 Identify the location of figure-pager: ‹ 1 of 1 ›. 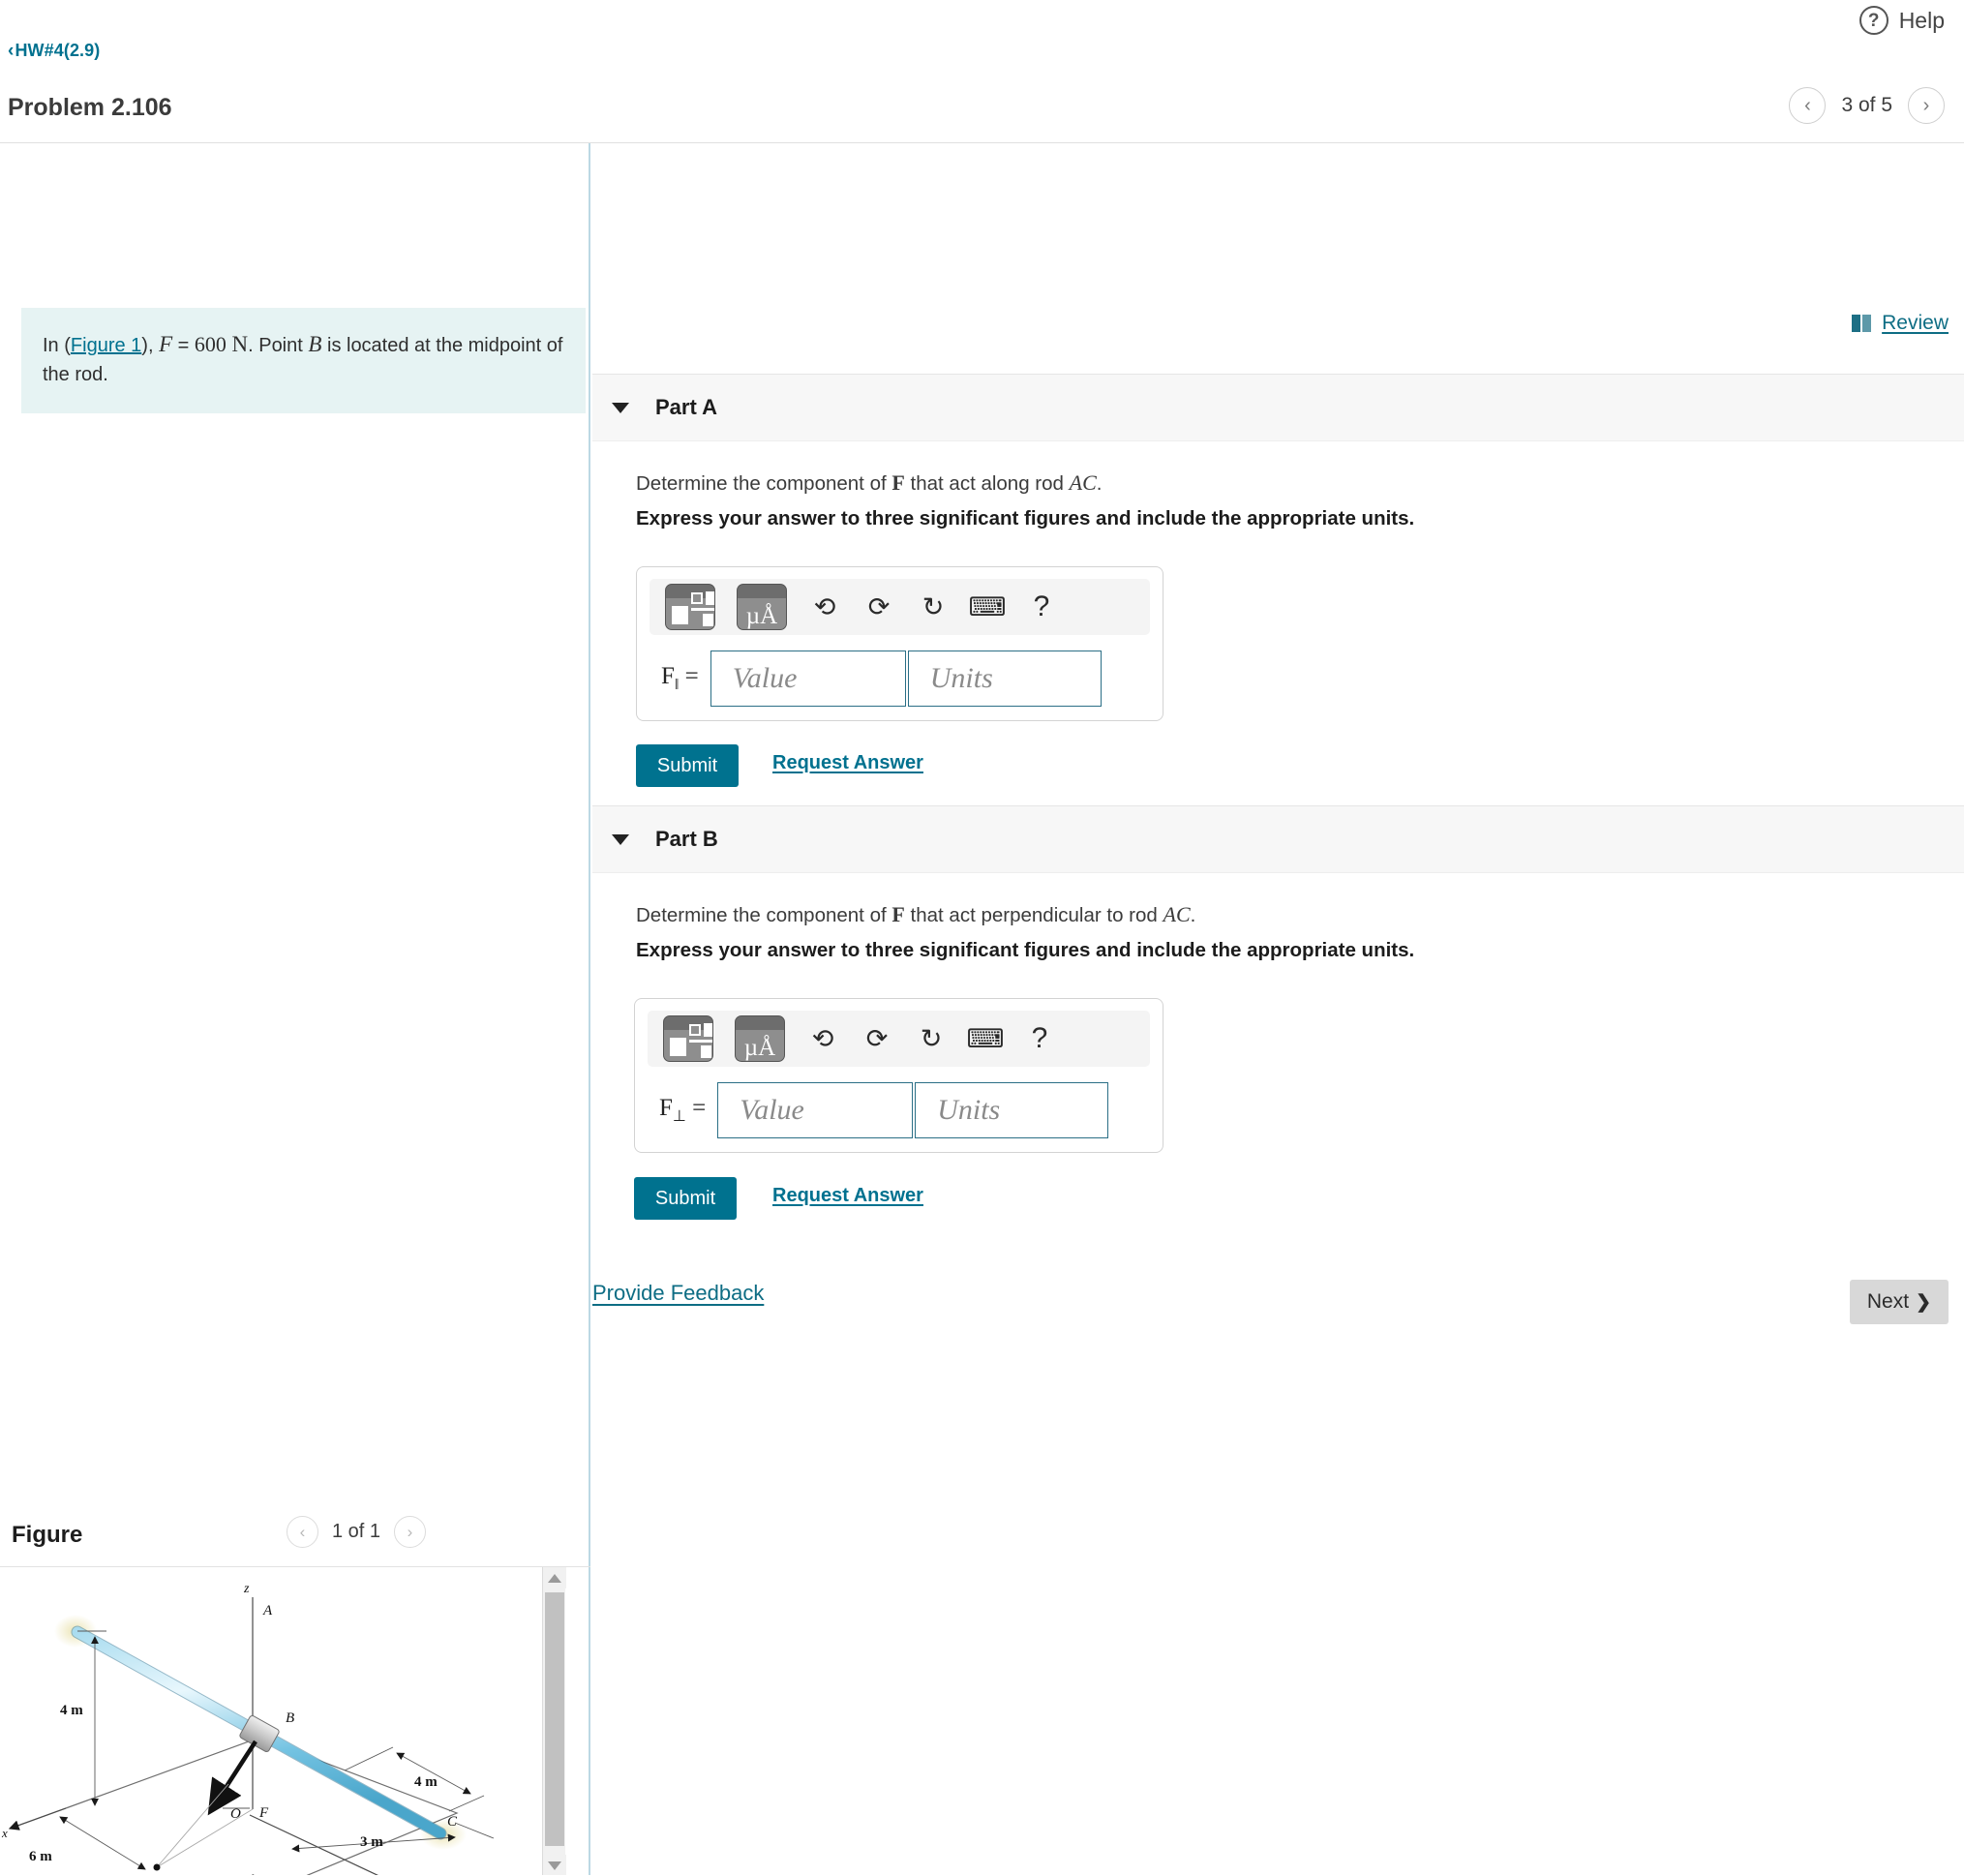
(356, 1532).